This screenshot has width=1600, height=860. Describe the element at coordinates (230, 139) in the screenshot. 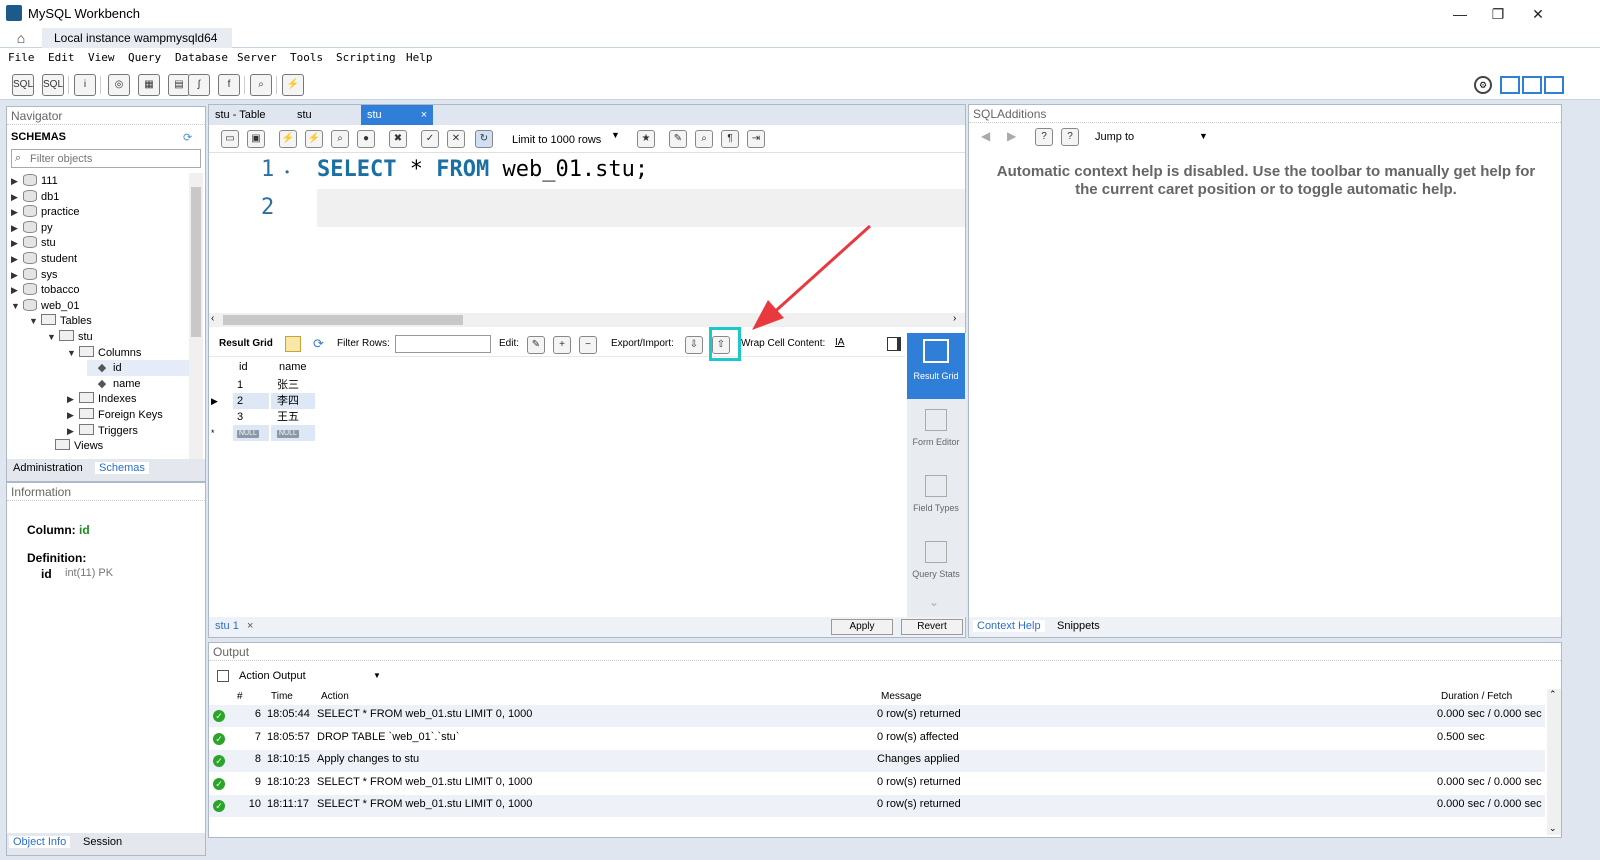

I see `open-file-icon: ▭` at that location.